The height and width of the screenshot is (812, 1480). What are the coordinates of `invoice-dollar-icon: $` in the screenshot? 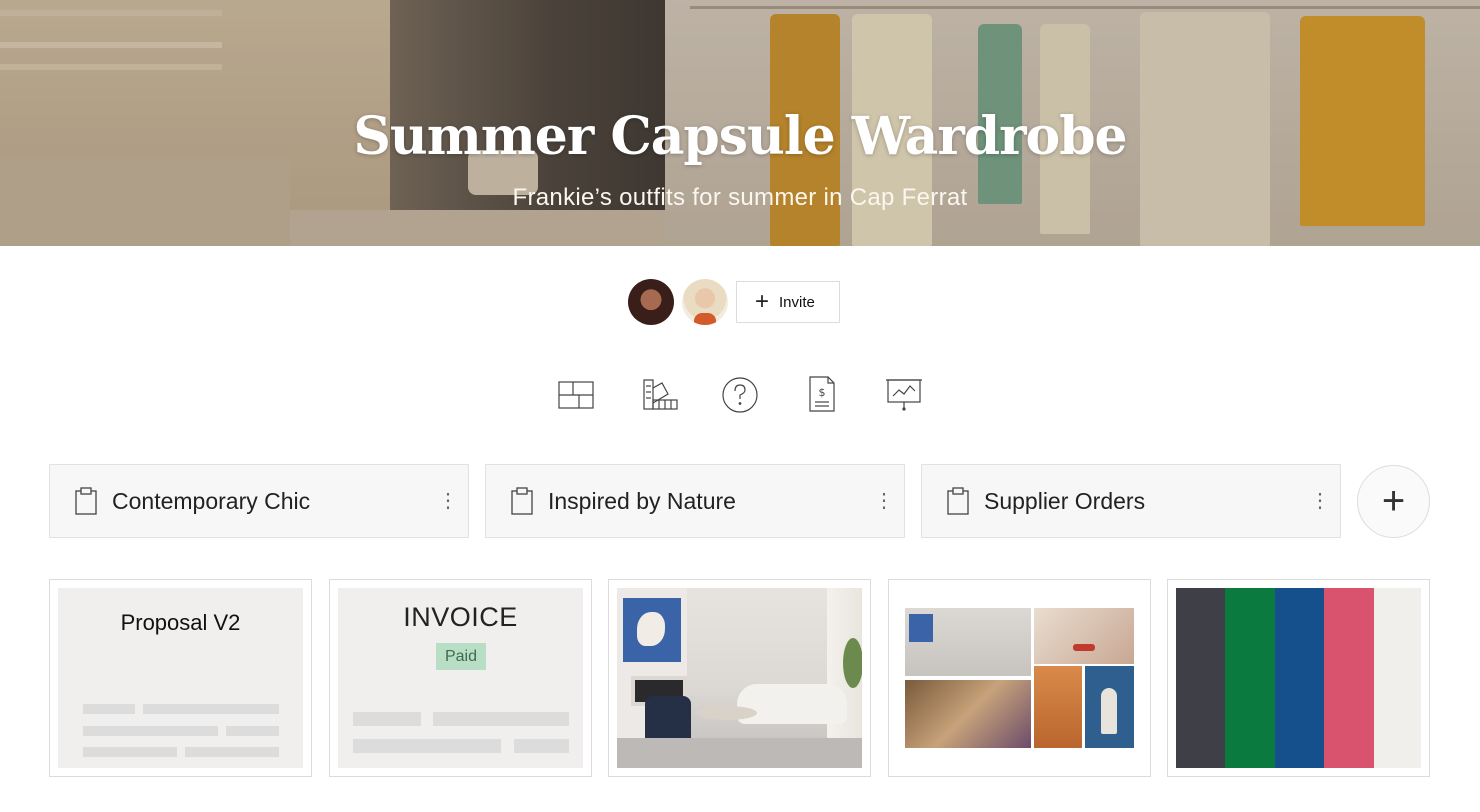 It's located at (822, 394).